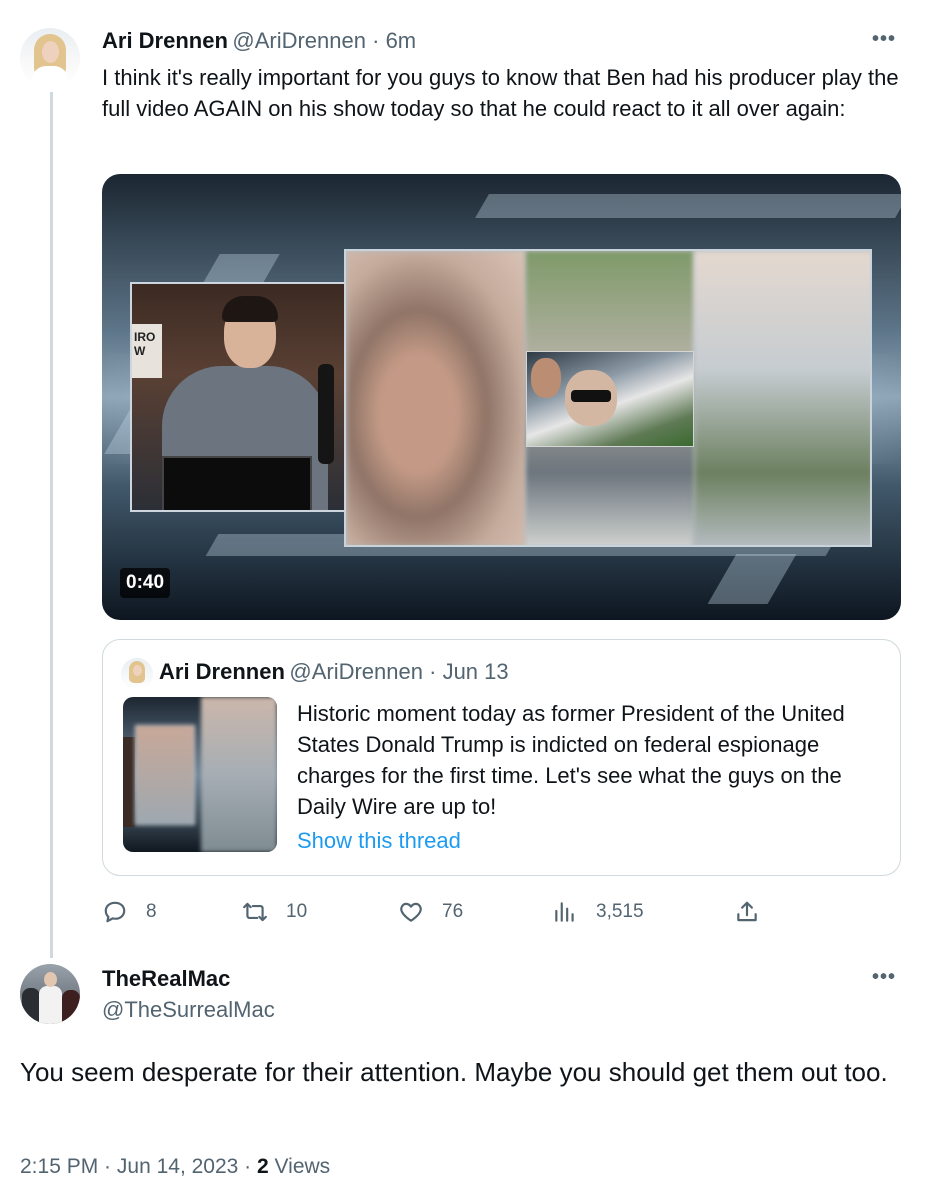 The width and height of the screenshot is (930, 1200). Describe the element at coordinates (255, 912) in the screenshot. I see `retweet-arrows-icon` at that location.